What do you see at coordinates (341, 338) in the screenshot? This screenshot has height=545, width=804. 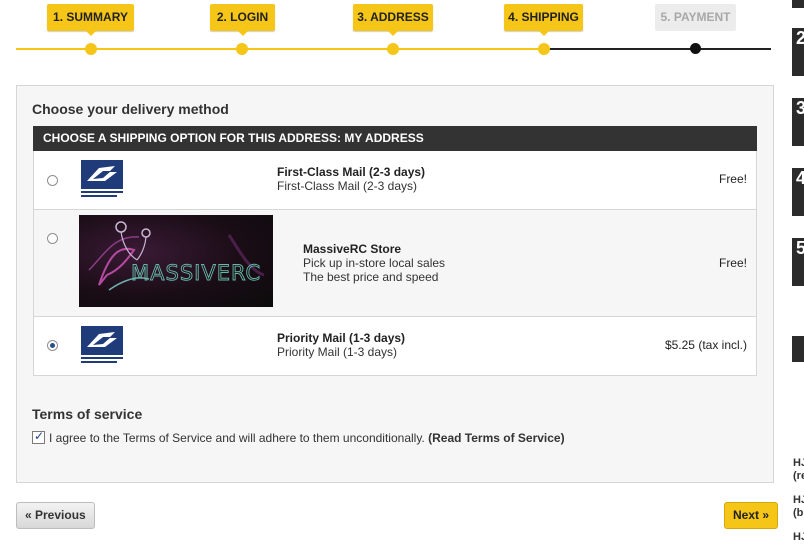 I see `priority-name: Priority Mail (1-3 days)` at bounding box center [341, 338].